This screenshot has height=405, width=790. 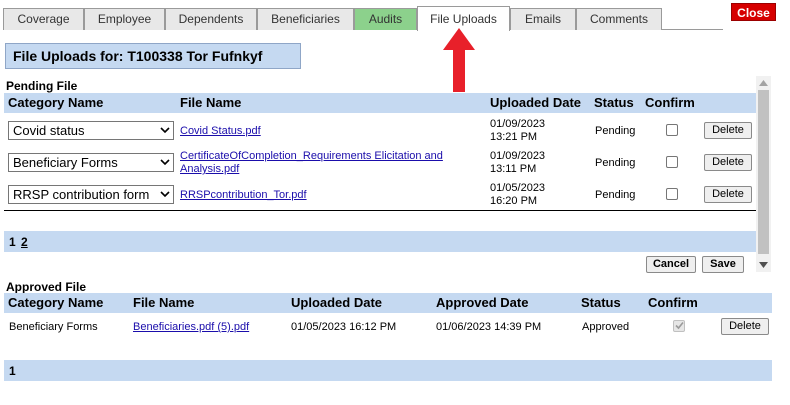 I want to click on approved-status: Approved, so click(x=606, y=327).